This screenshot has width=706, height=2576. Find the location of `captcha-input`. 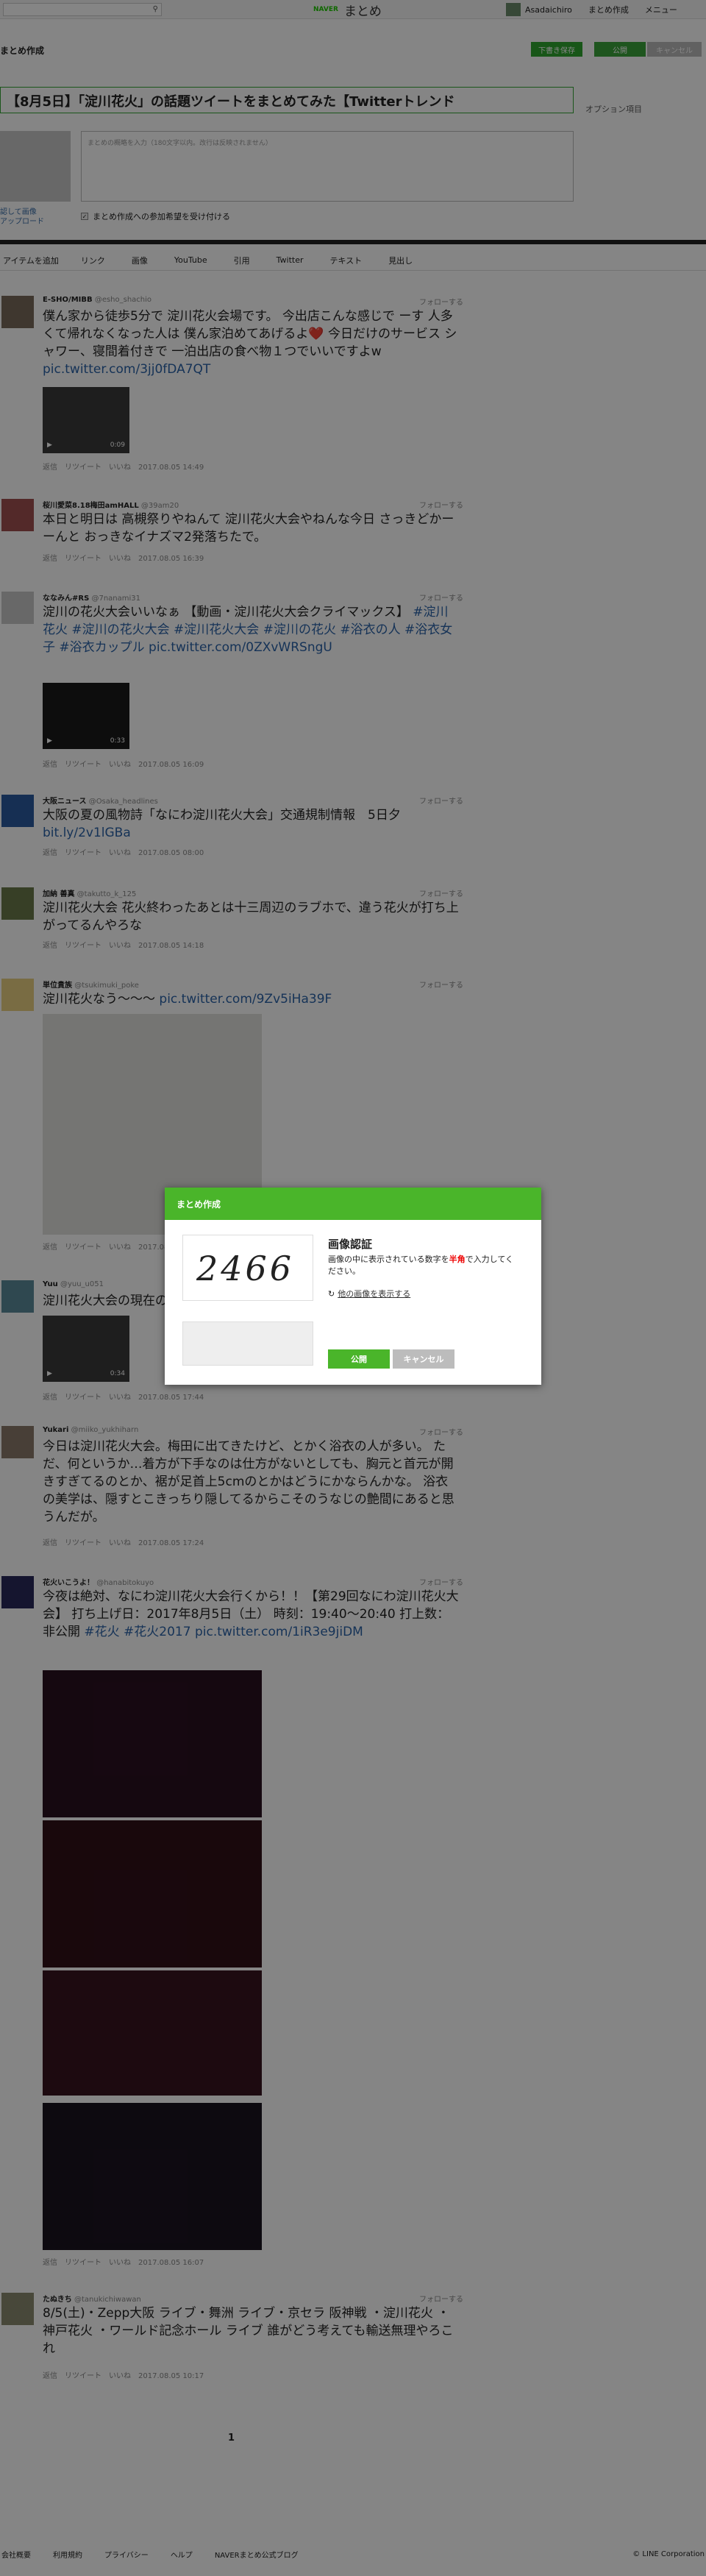

captcha-input is located at coordinates (248, 1343).